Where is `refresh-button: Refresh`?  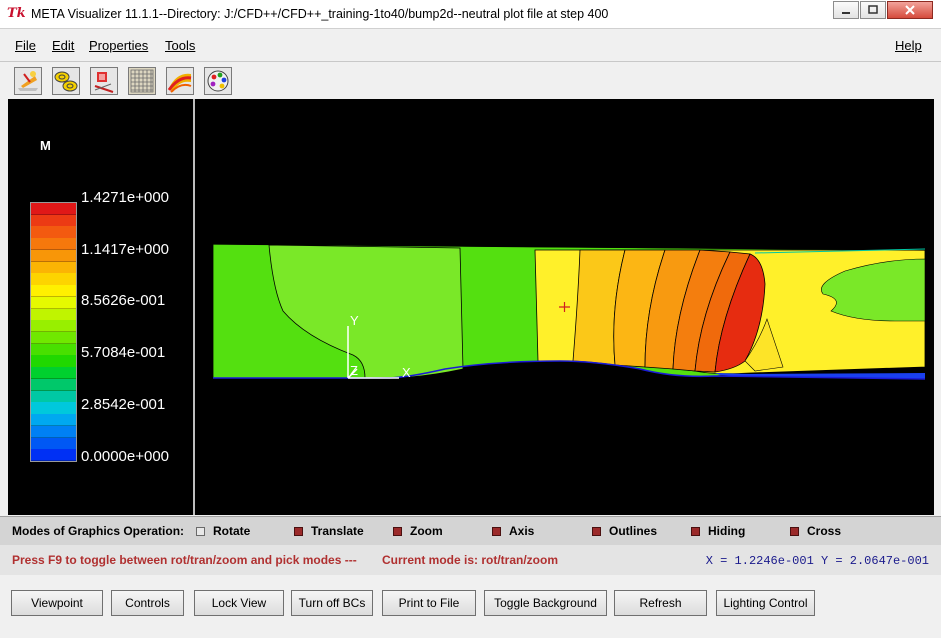
refresh-button: Refresh is located at coordinates (660, 603).